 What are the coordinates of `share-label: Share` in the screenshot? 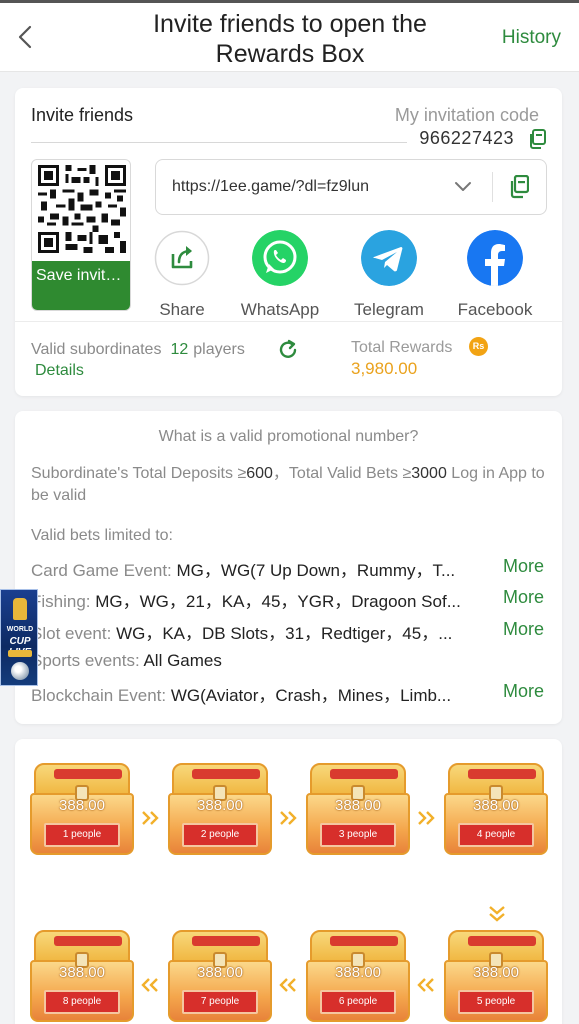 It's located at (182, 309).